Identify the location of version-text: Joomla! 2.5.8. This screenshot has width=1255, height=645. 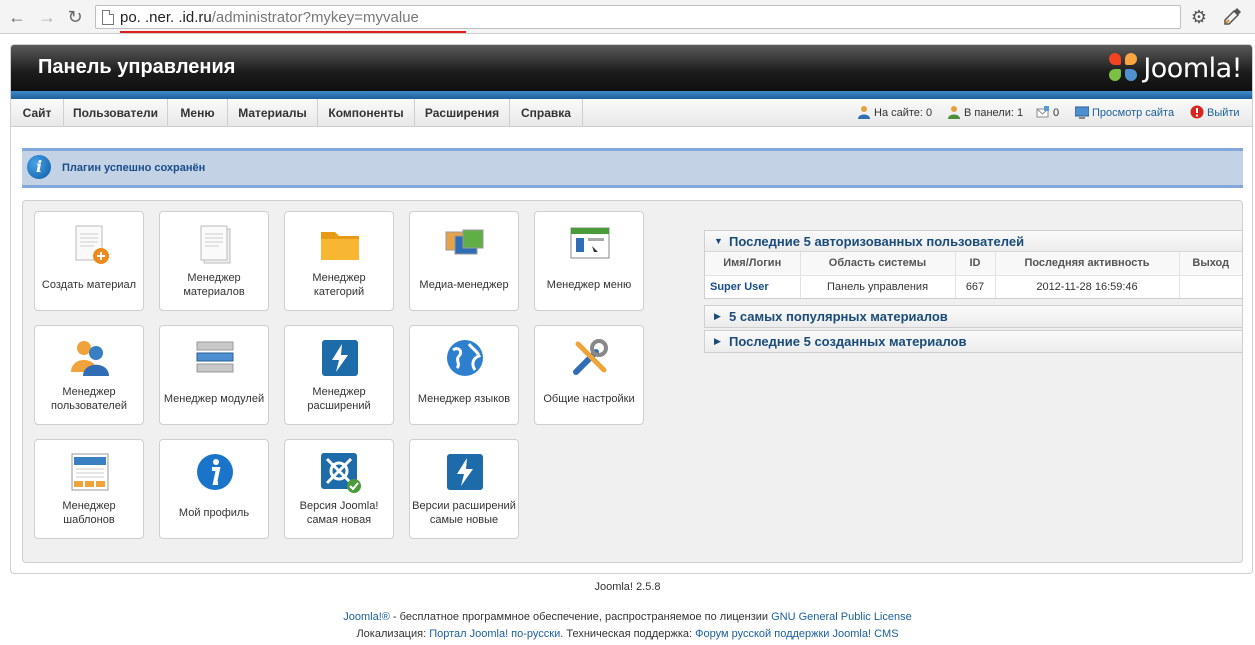
(627, 587).